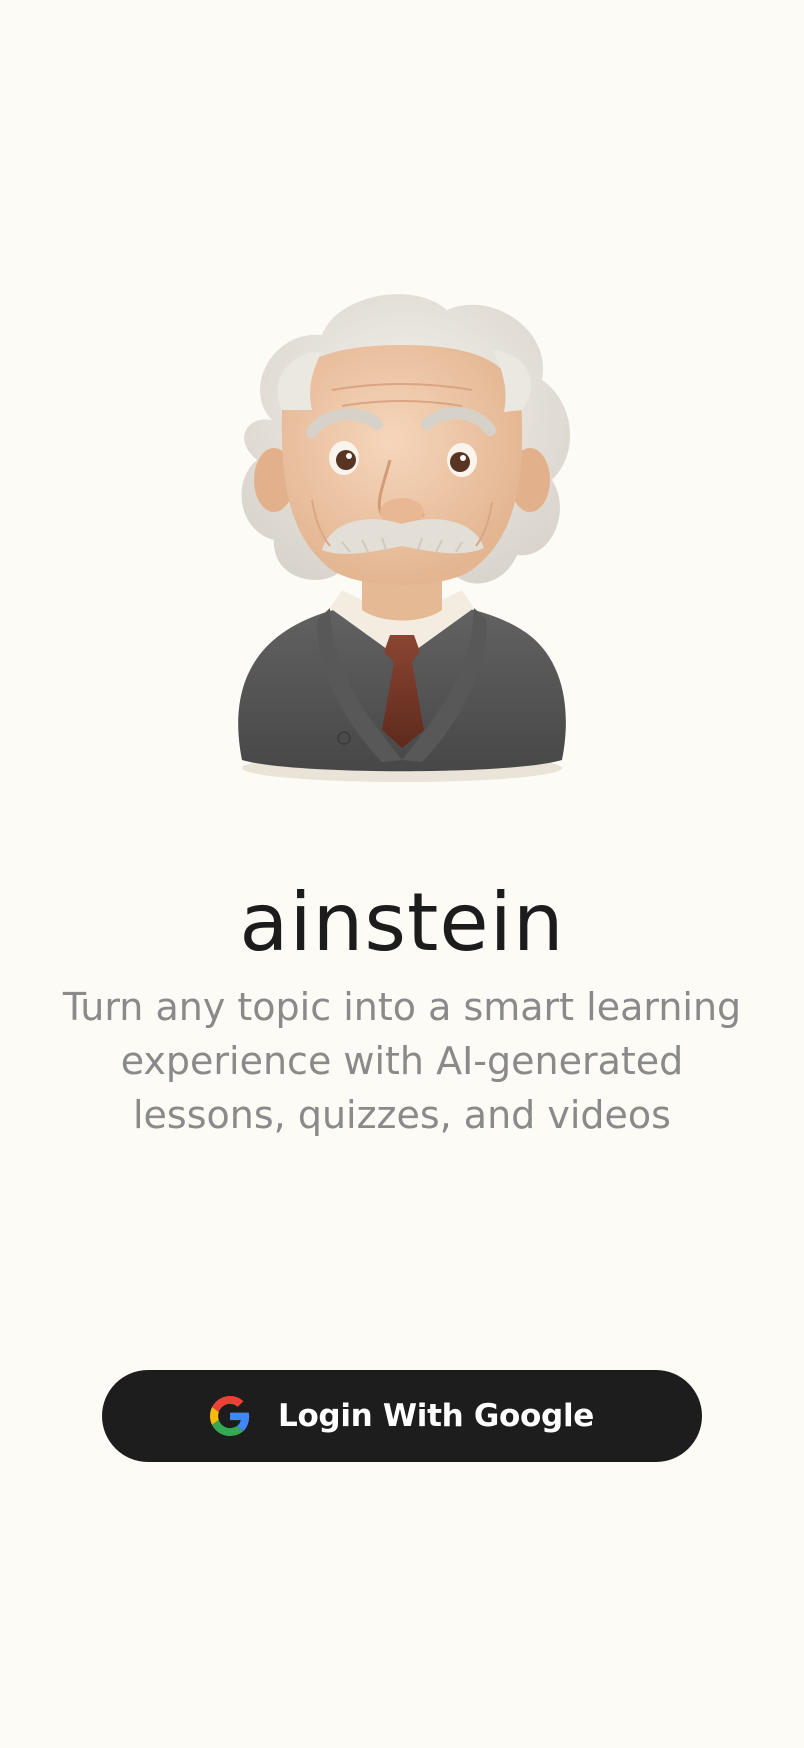 This screenshot has height=1748, width=804. I want to click on login-with-google-button: Login With Google, so click(402, 1416).